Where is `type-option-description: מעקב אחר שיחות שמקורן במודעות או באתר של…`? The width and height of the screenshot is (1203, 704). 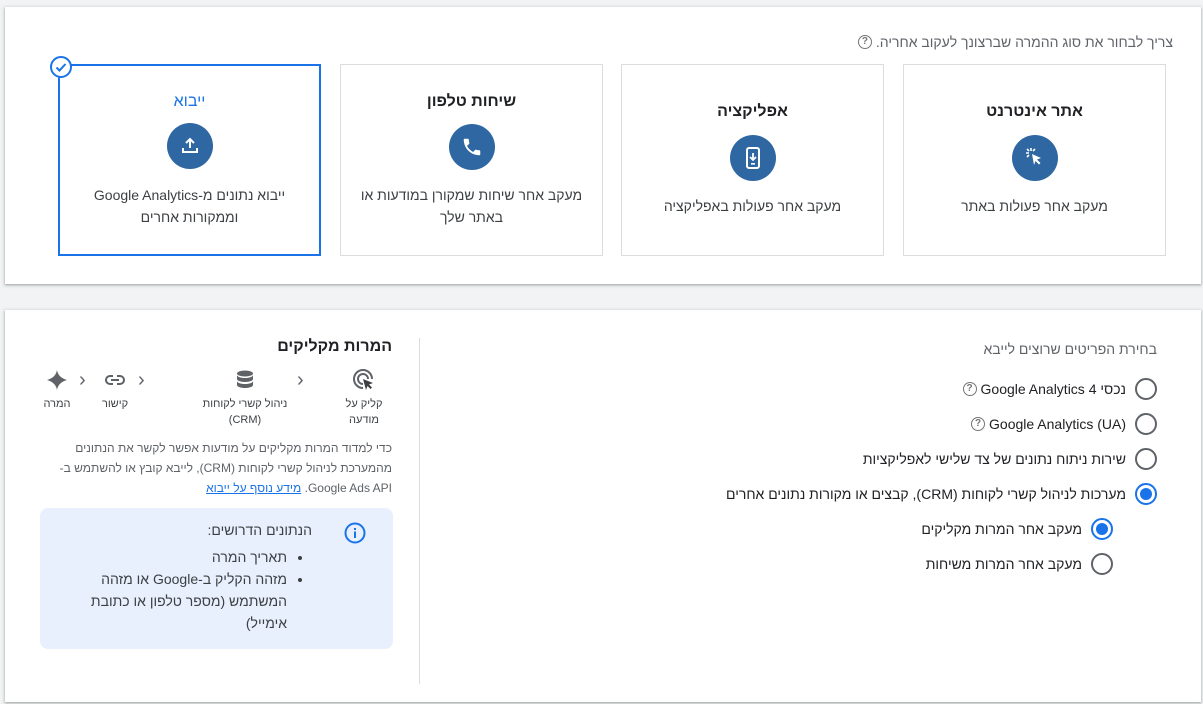
type-option-description: מעקב אחר שיחות שמקורן במודעות או באתר של… is located at coordinates (471, 206).